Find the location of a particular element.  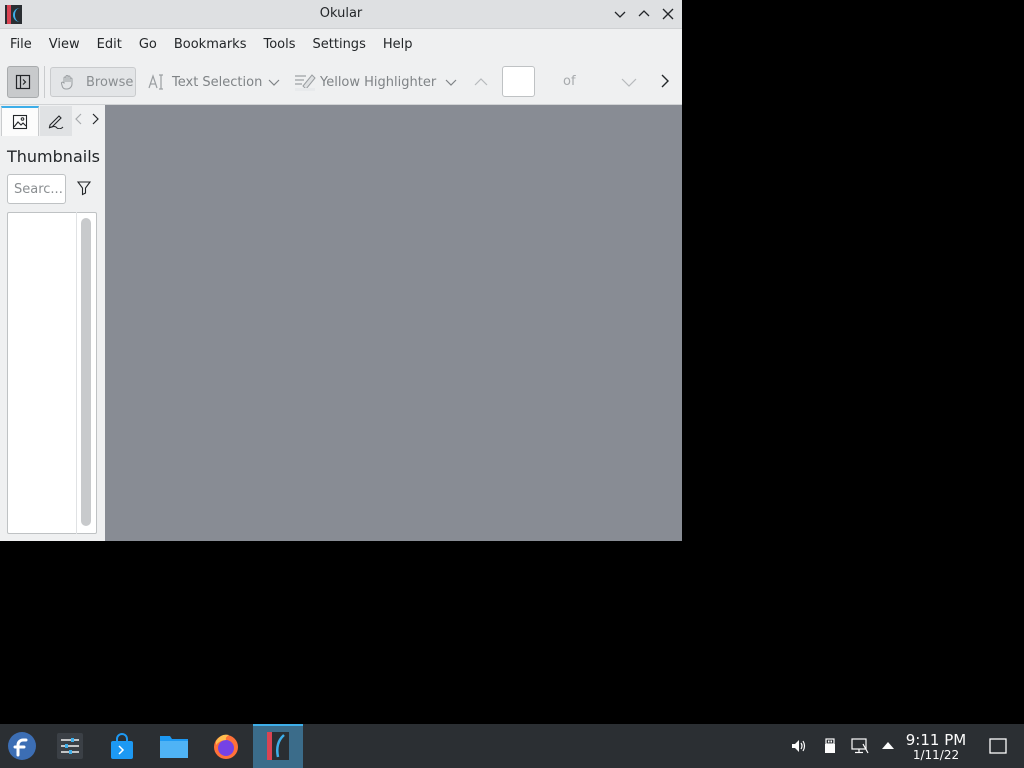

sidebar-panel-icon is located at coordinates (23, 82).